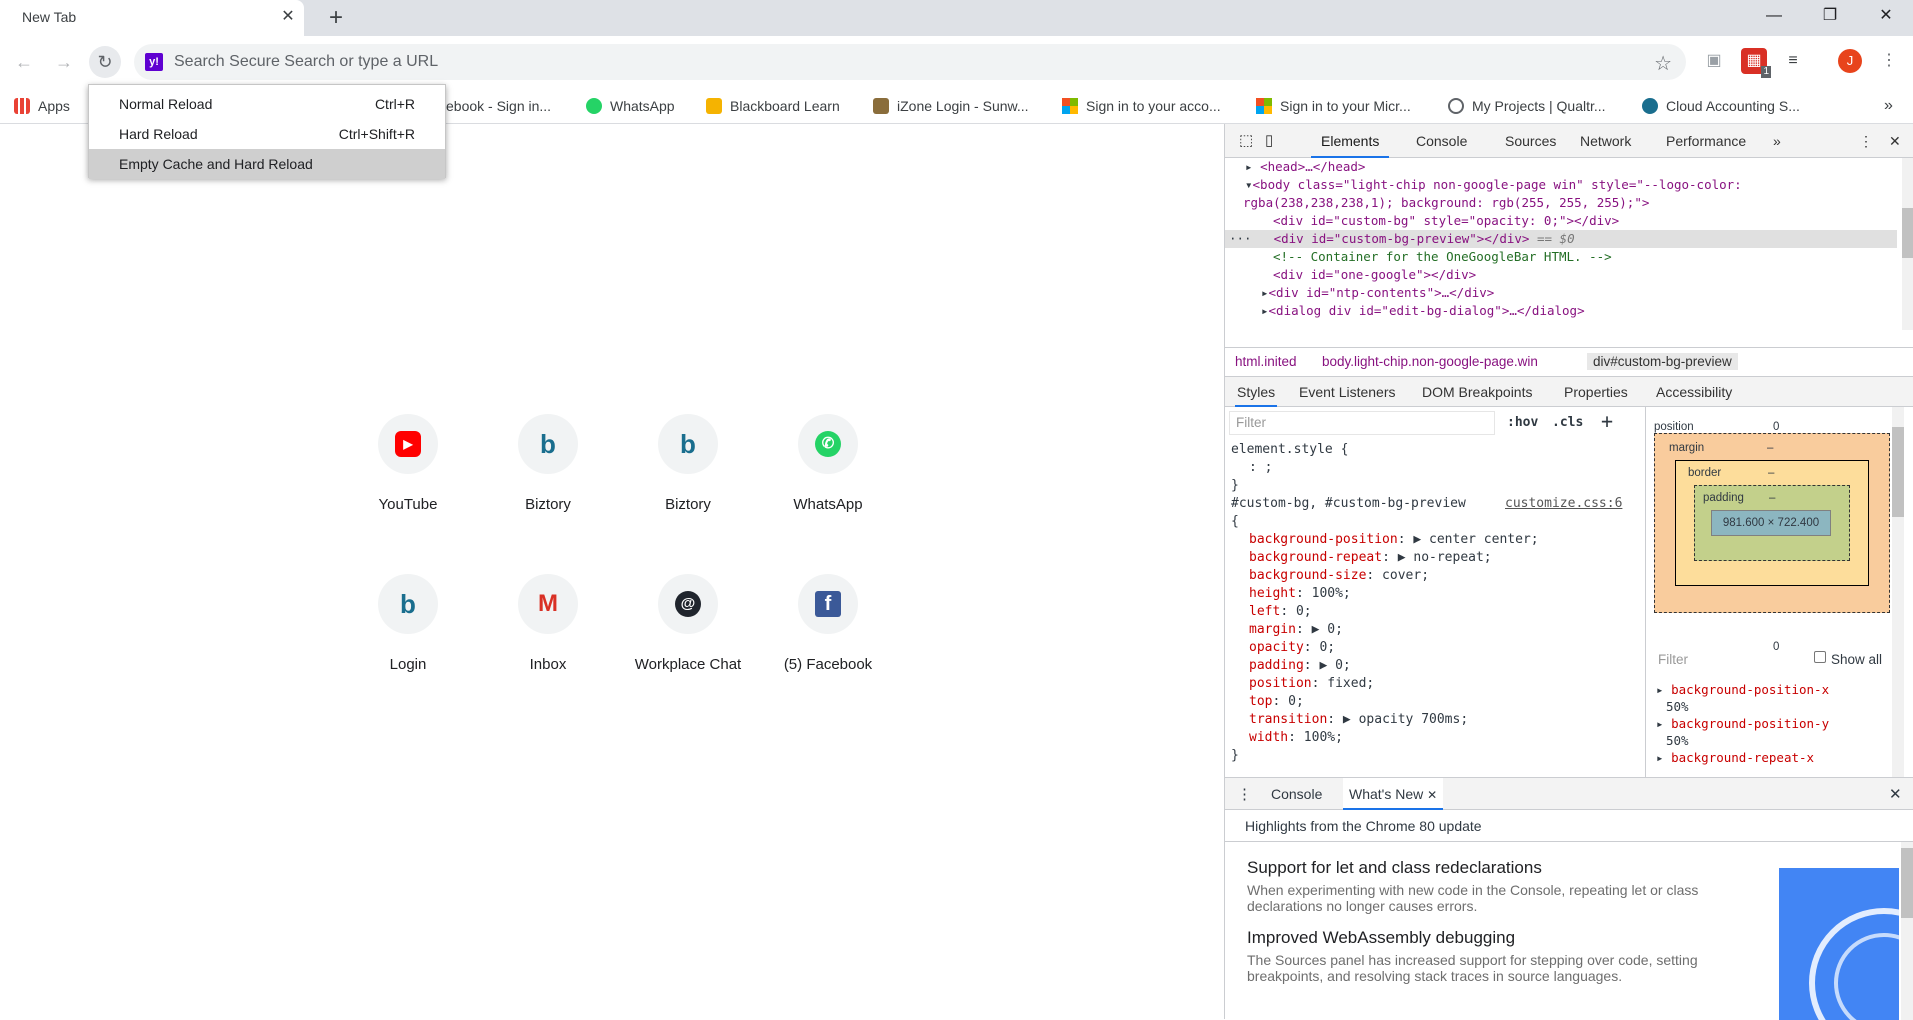 Image resolution: width=1913 pixels, height=1020 pixels. What do you see at coordinates (1430, 361) in the screenshot?
I see `crumb-body: body.light-chip.non-google-page.win` at bounding box center [1430, 361].